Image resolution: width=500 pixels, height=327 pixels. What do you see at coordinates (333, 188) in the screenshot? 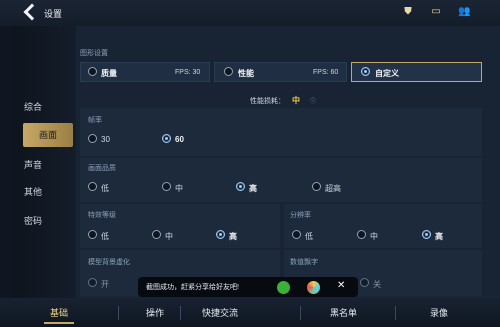
I see `image-quality-ultra-label: 超高` at bounding box center [333, 188].